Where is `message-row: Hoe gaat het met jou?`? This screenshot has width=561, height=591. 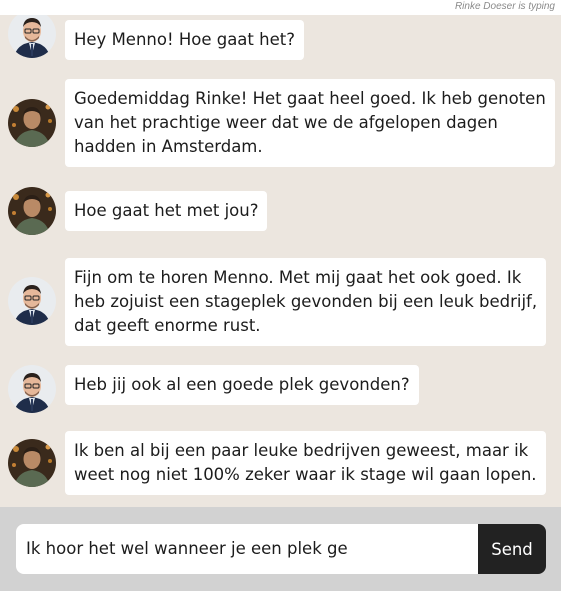 message-row: Hoe gaat het met jou? is located at coordinates (280, 215).